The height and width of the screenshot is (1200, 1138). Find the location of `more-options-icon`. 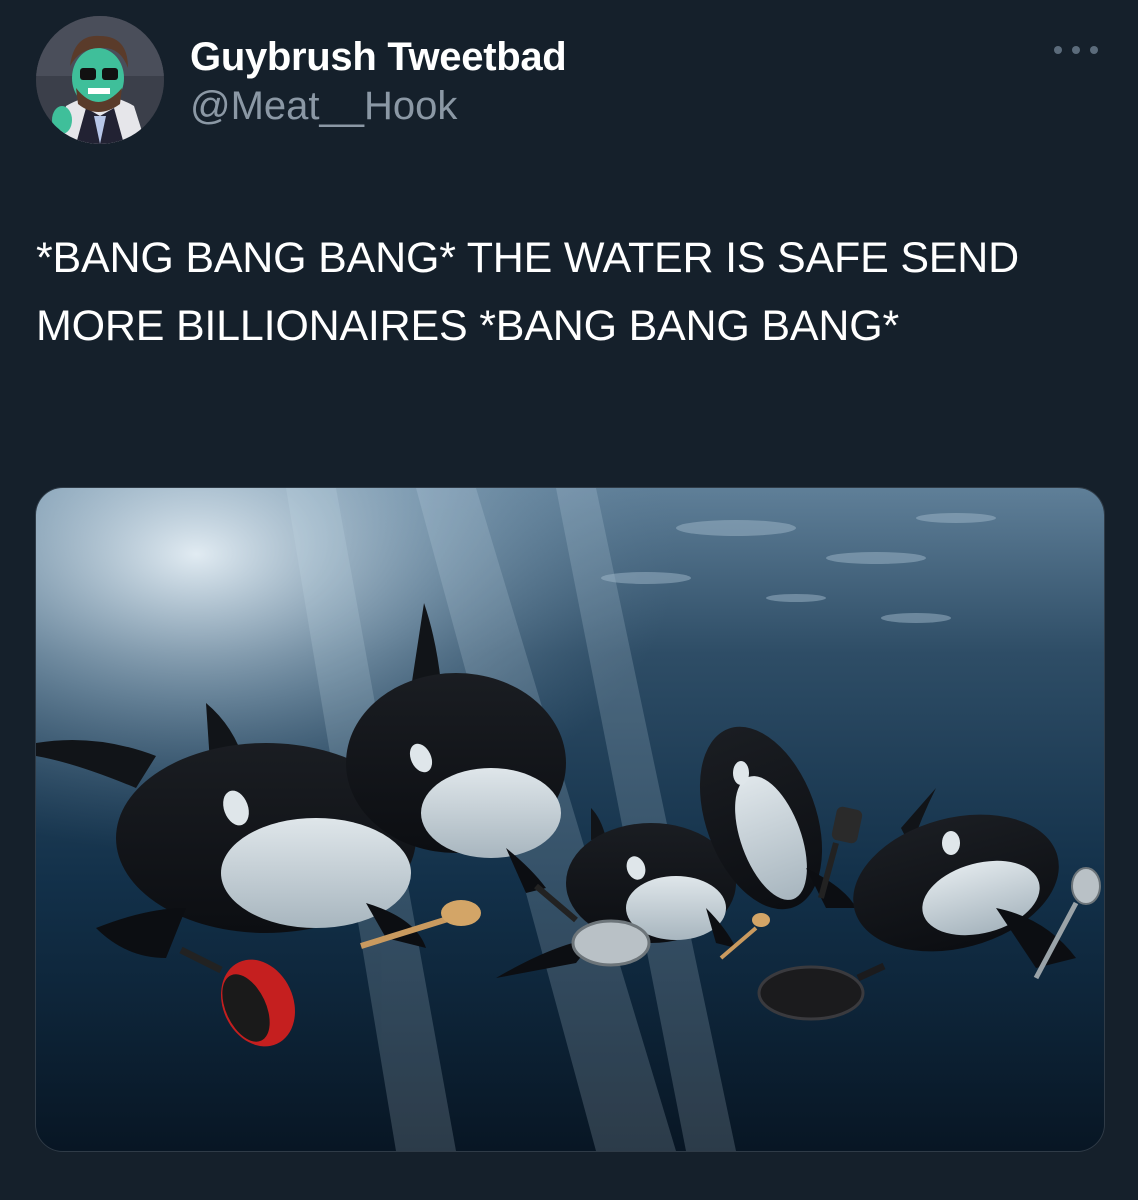

more-options-icon is located at coordinates (1076, 50).